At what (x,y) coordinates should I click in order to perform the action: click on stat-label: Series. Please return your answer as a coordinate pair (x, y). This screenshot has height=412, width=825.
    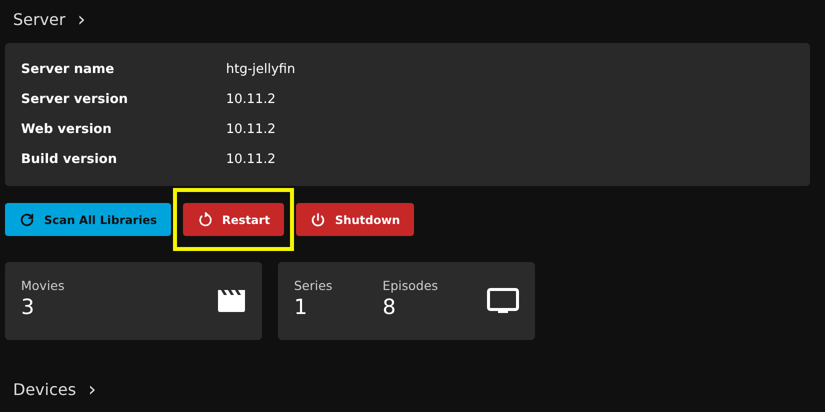
    Looking at the image, I should click on (313, 285).